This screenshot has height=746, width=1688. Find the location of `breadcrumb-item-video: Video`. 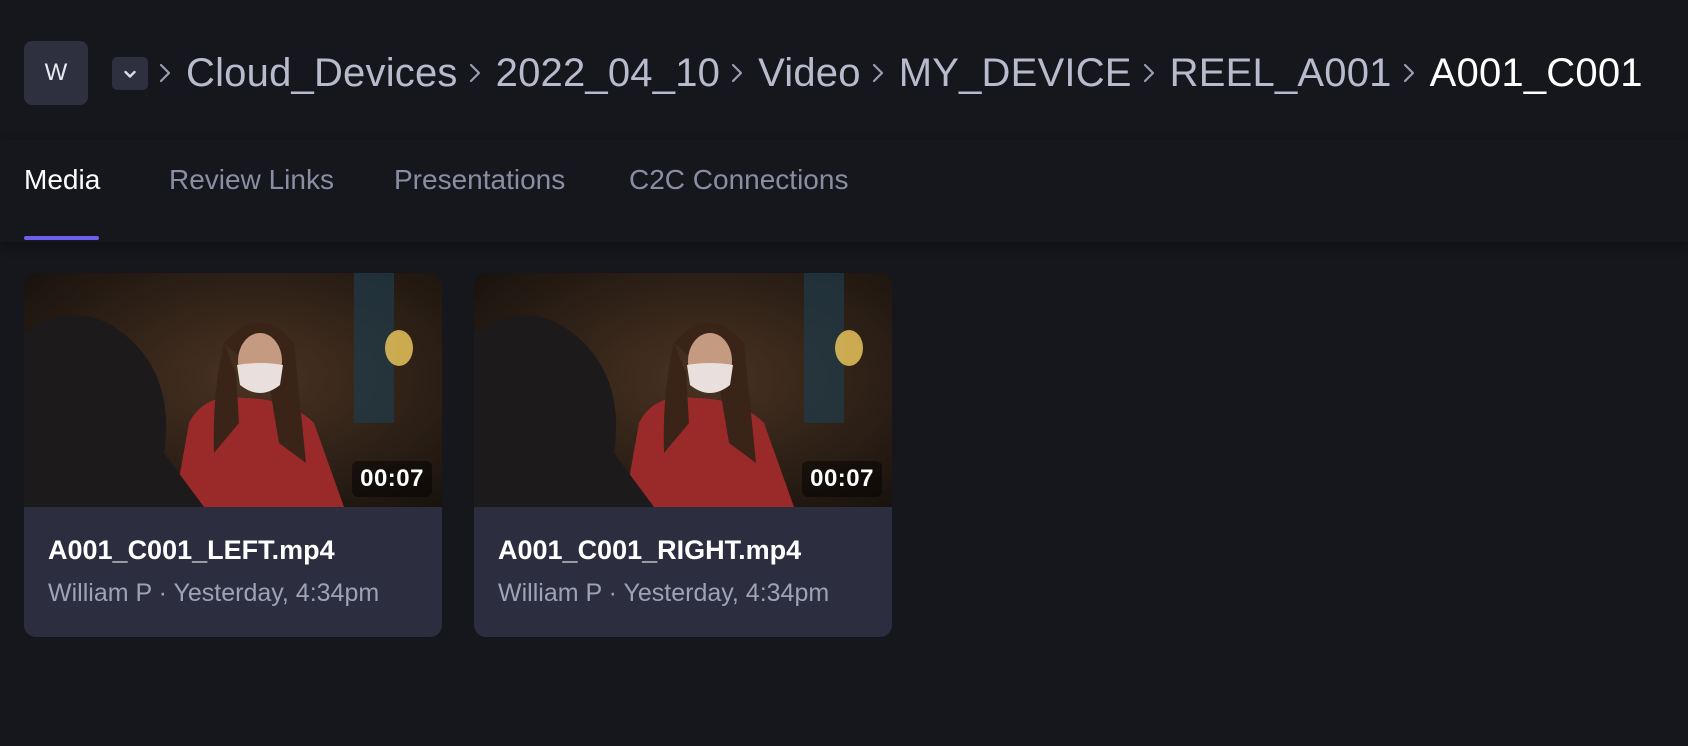

breadcrumb-item-video: Video is located at coordinates (809, 73).